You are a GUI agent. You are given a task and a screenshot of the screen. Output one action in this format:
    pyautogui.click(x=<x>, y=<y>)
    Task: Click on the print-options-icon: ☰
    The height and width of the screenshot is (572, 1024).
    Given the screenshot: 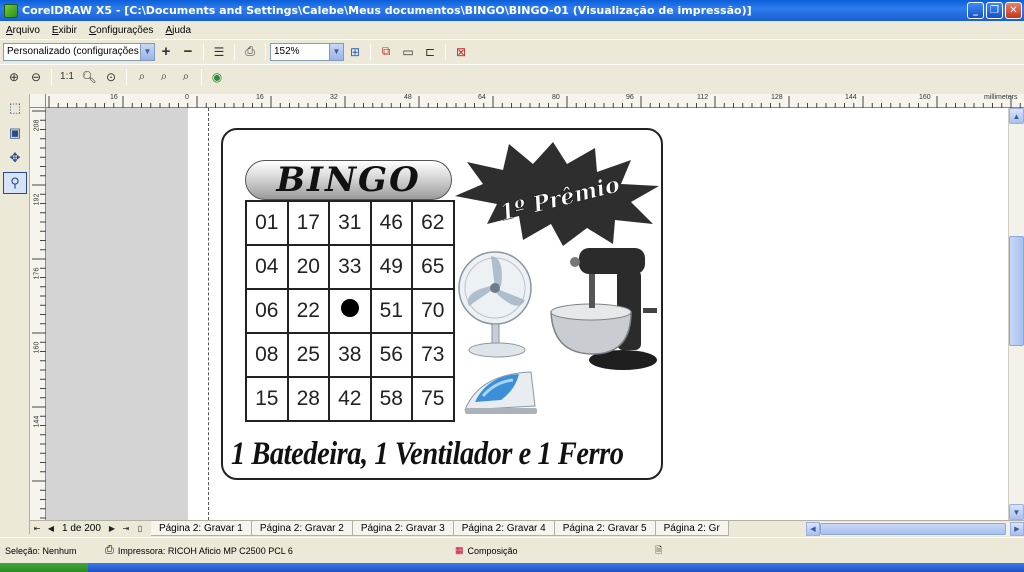 What is the action you would take?
    pyautogui.click(x=219, y=52)
    